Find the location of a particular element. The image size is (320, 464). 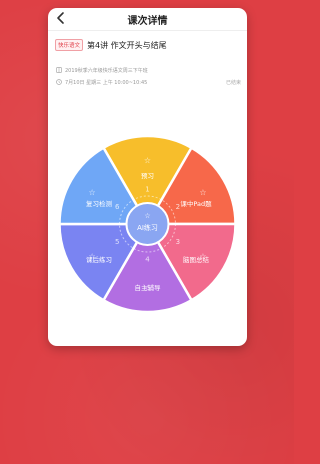

center-label: AI练习 is located at coordinates (147, 227).